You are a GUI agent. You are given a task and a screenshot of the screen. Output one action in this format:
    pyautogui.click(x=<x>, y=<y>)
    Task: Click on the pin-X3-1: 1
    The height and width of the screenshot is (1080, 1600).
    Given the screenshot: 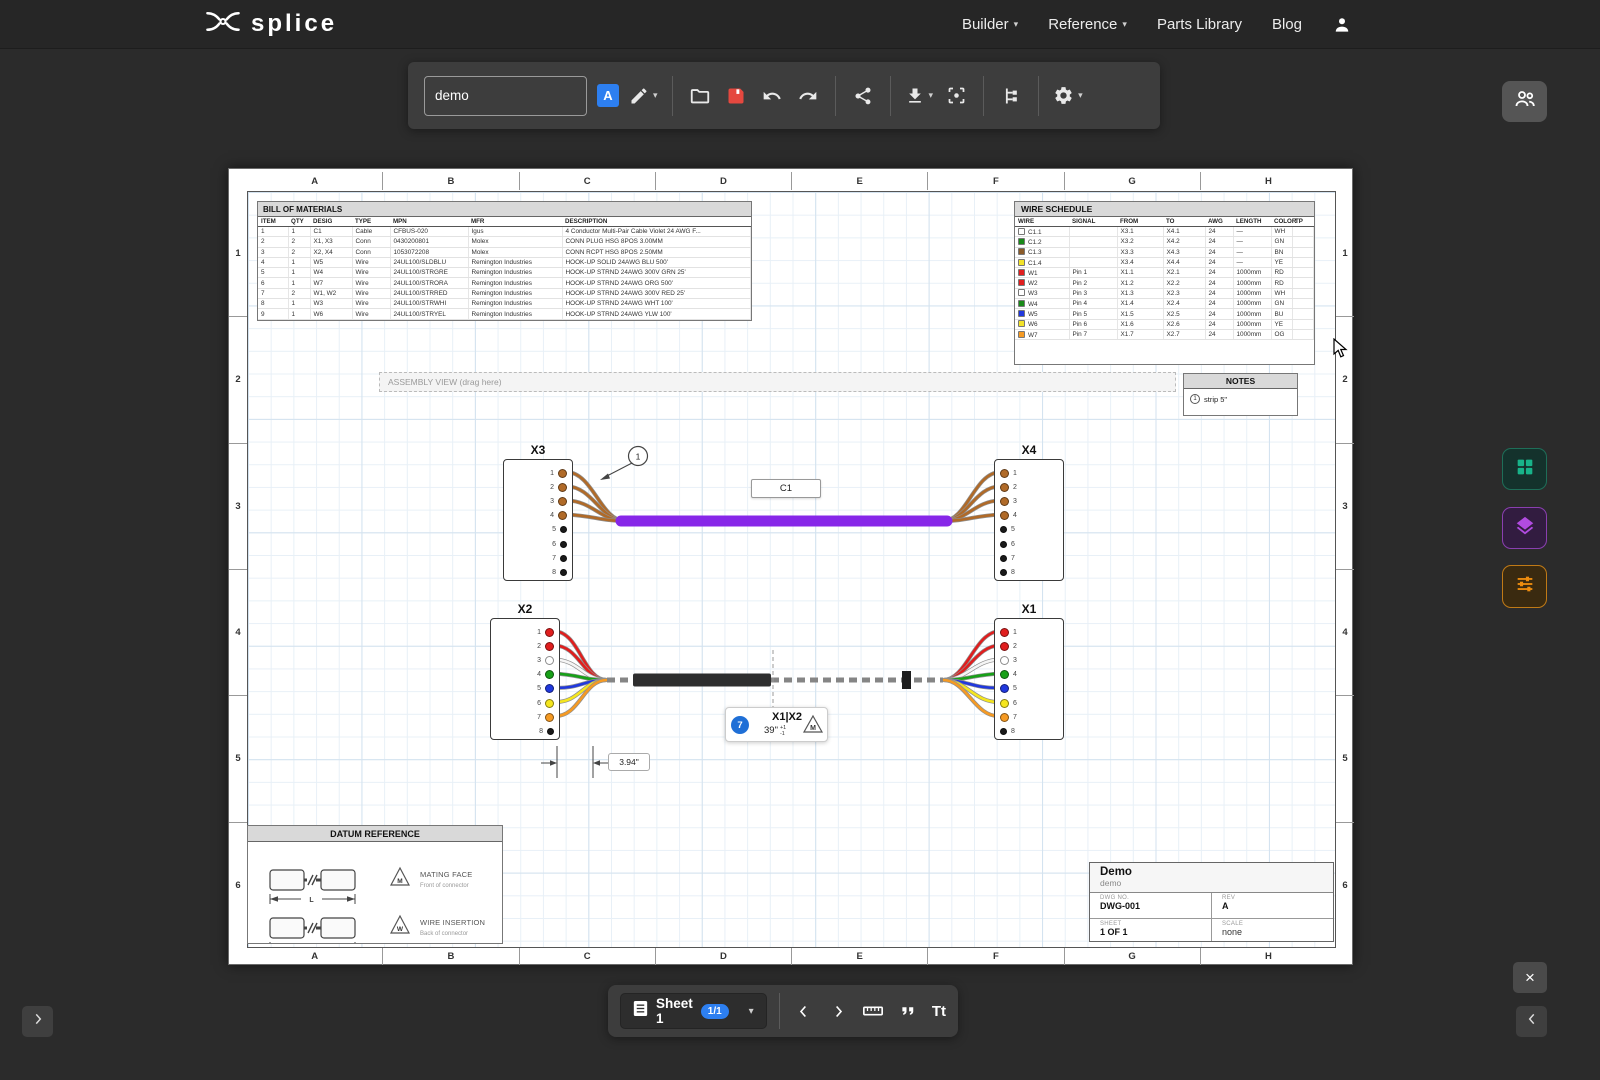 What is the action you would take?
    pyautogui.click(x=558, y=473)
    